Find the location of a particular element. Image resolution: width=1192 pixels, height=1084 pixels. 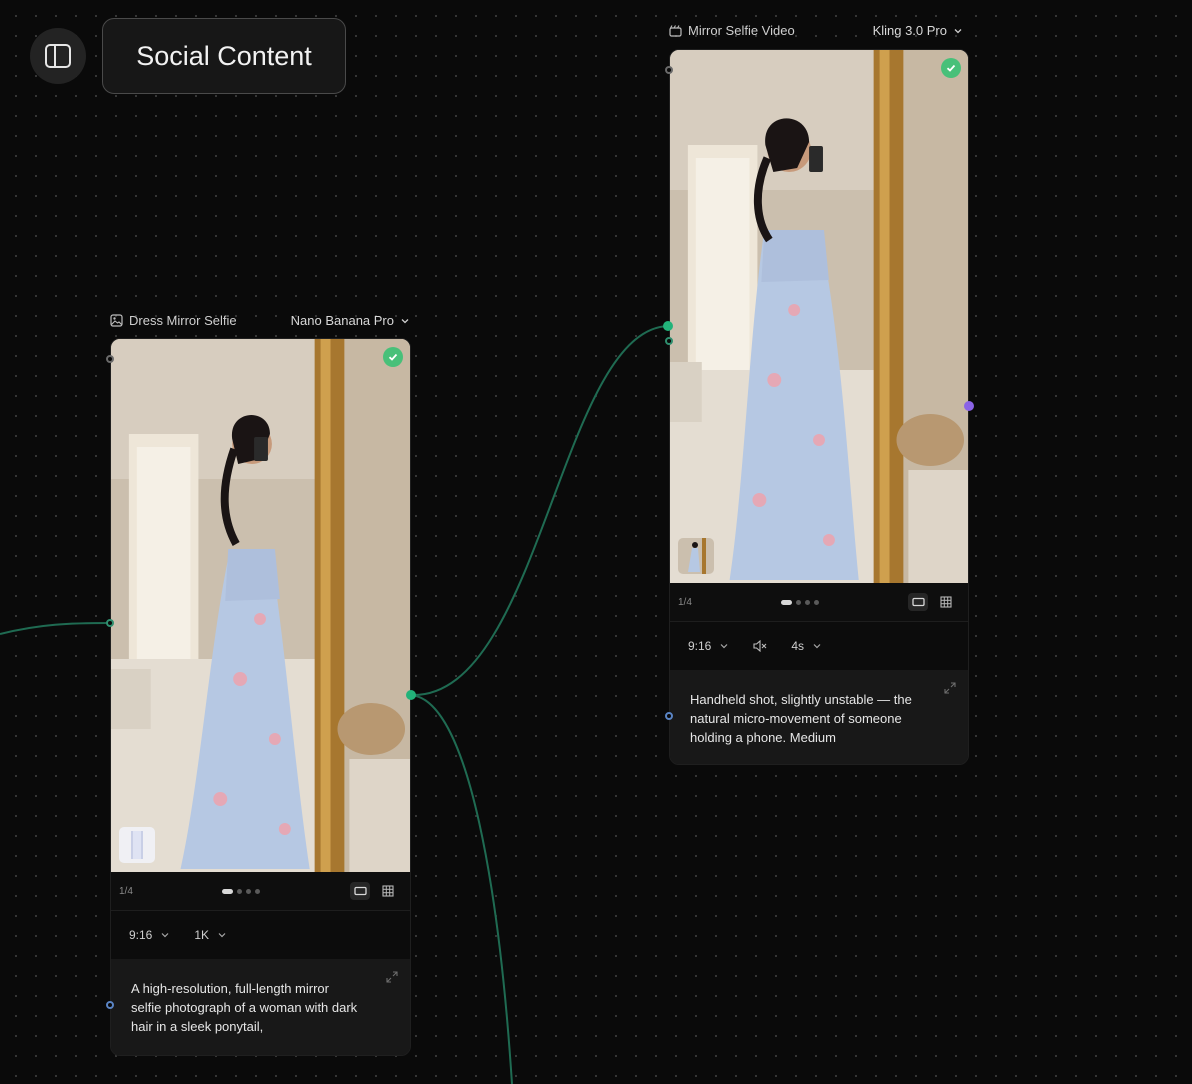

video-toolbar: 1/4 is located at coordinates (819, 602).